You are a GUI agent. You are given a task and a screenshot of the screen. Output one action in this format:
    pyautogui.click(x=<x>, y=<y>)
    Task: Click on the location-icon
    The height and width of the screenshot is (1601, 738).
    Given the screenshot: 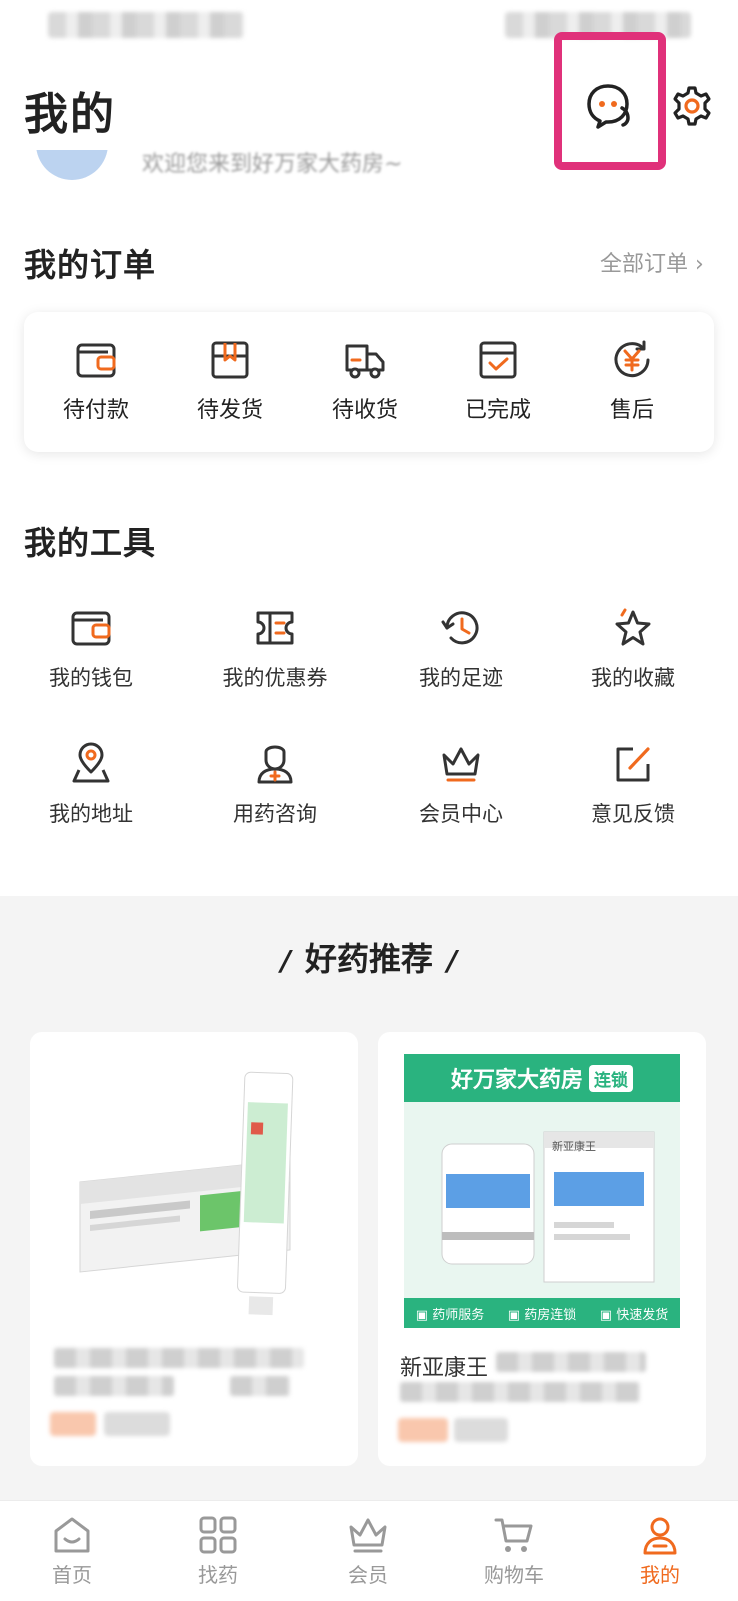 What is the action you would take?
    pyautogui.click(x=91, y=762)
    